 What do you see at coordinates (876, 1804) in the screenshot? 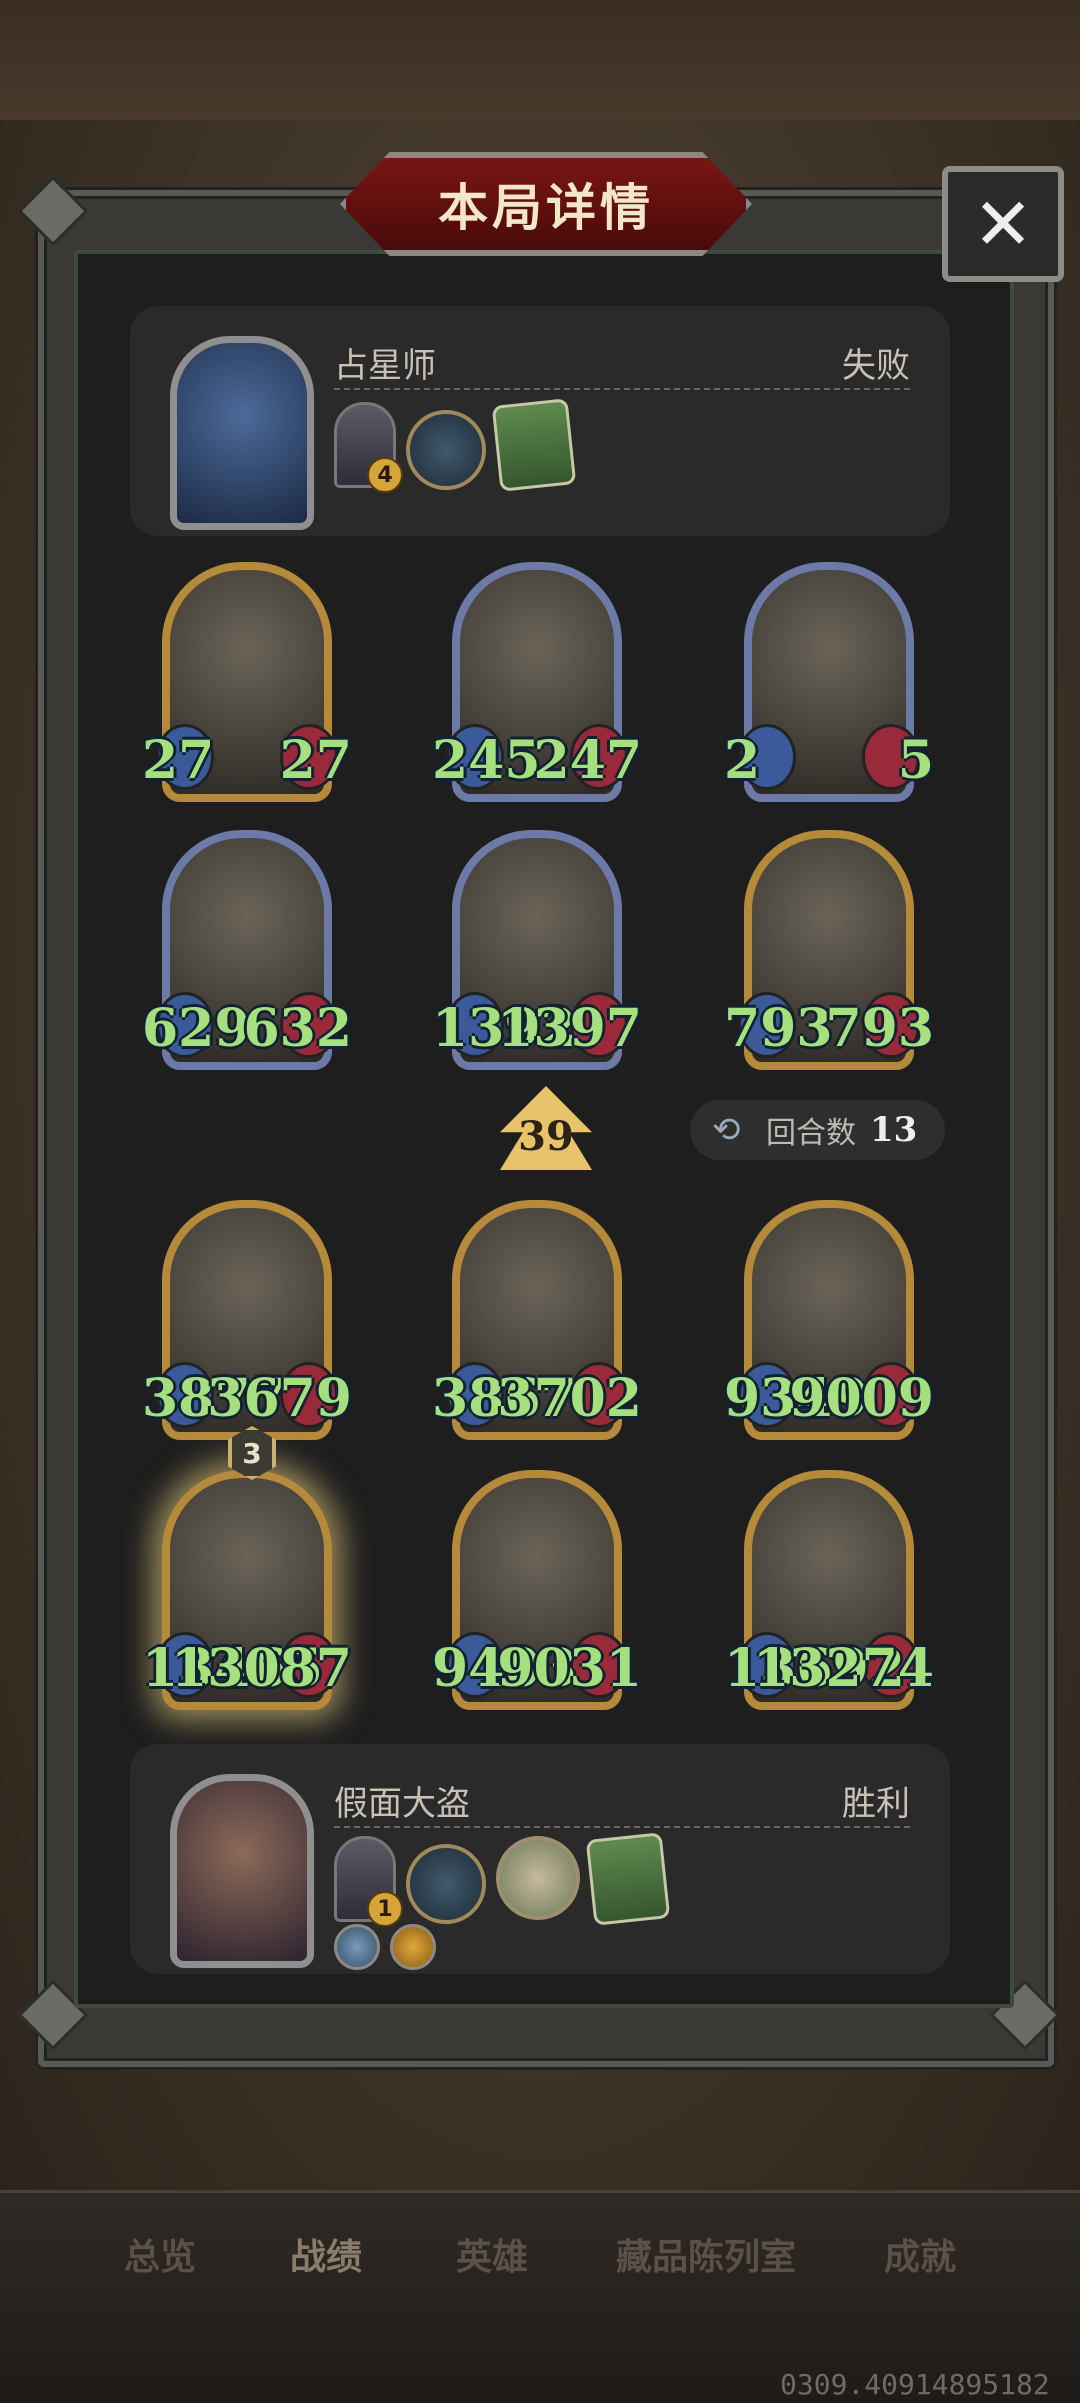
I see `player-result: 胜利` at bounding box center [876, 1804].